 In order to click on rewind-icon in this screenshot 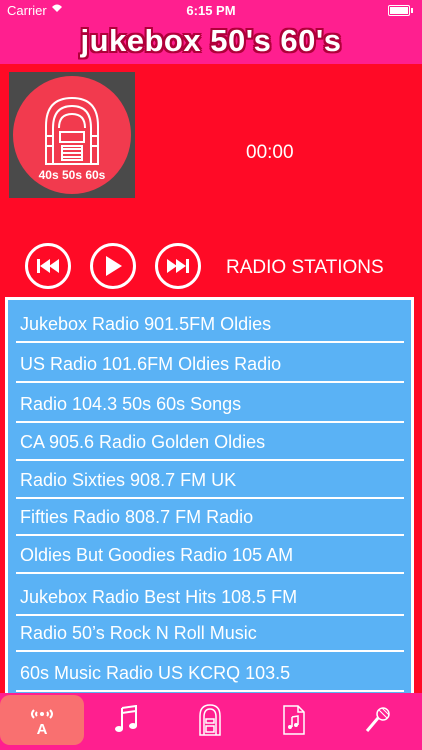, I will do `click(48, 266)`.